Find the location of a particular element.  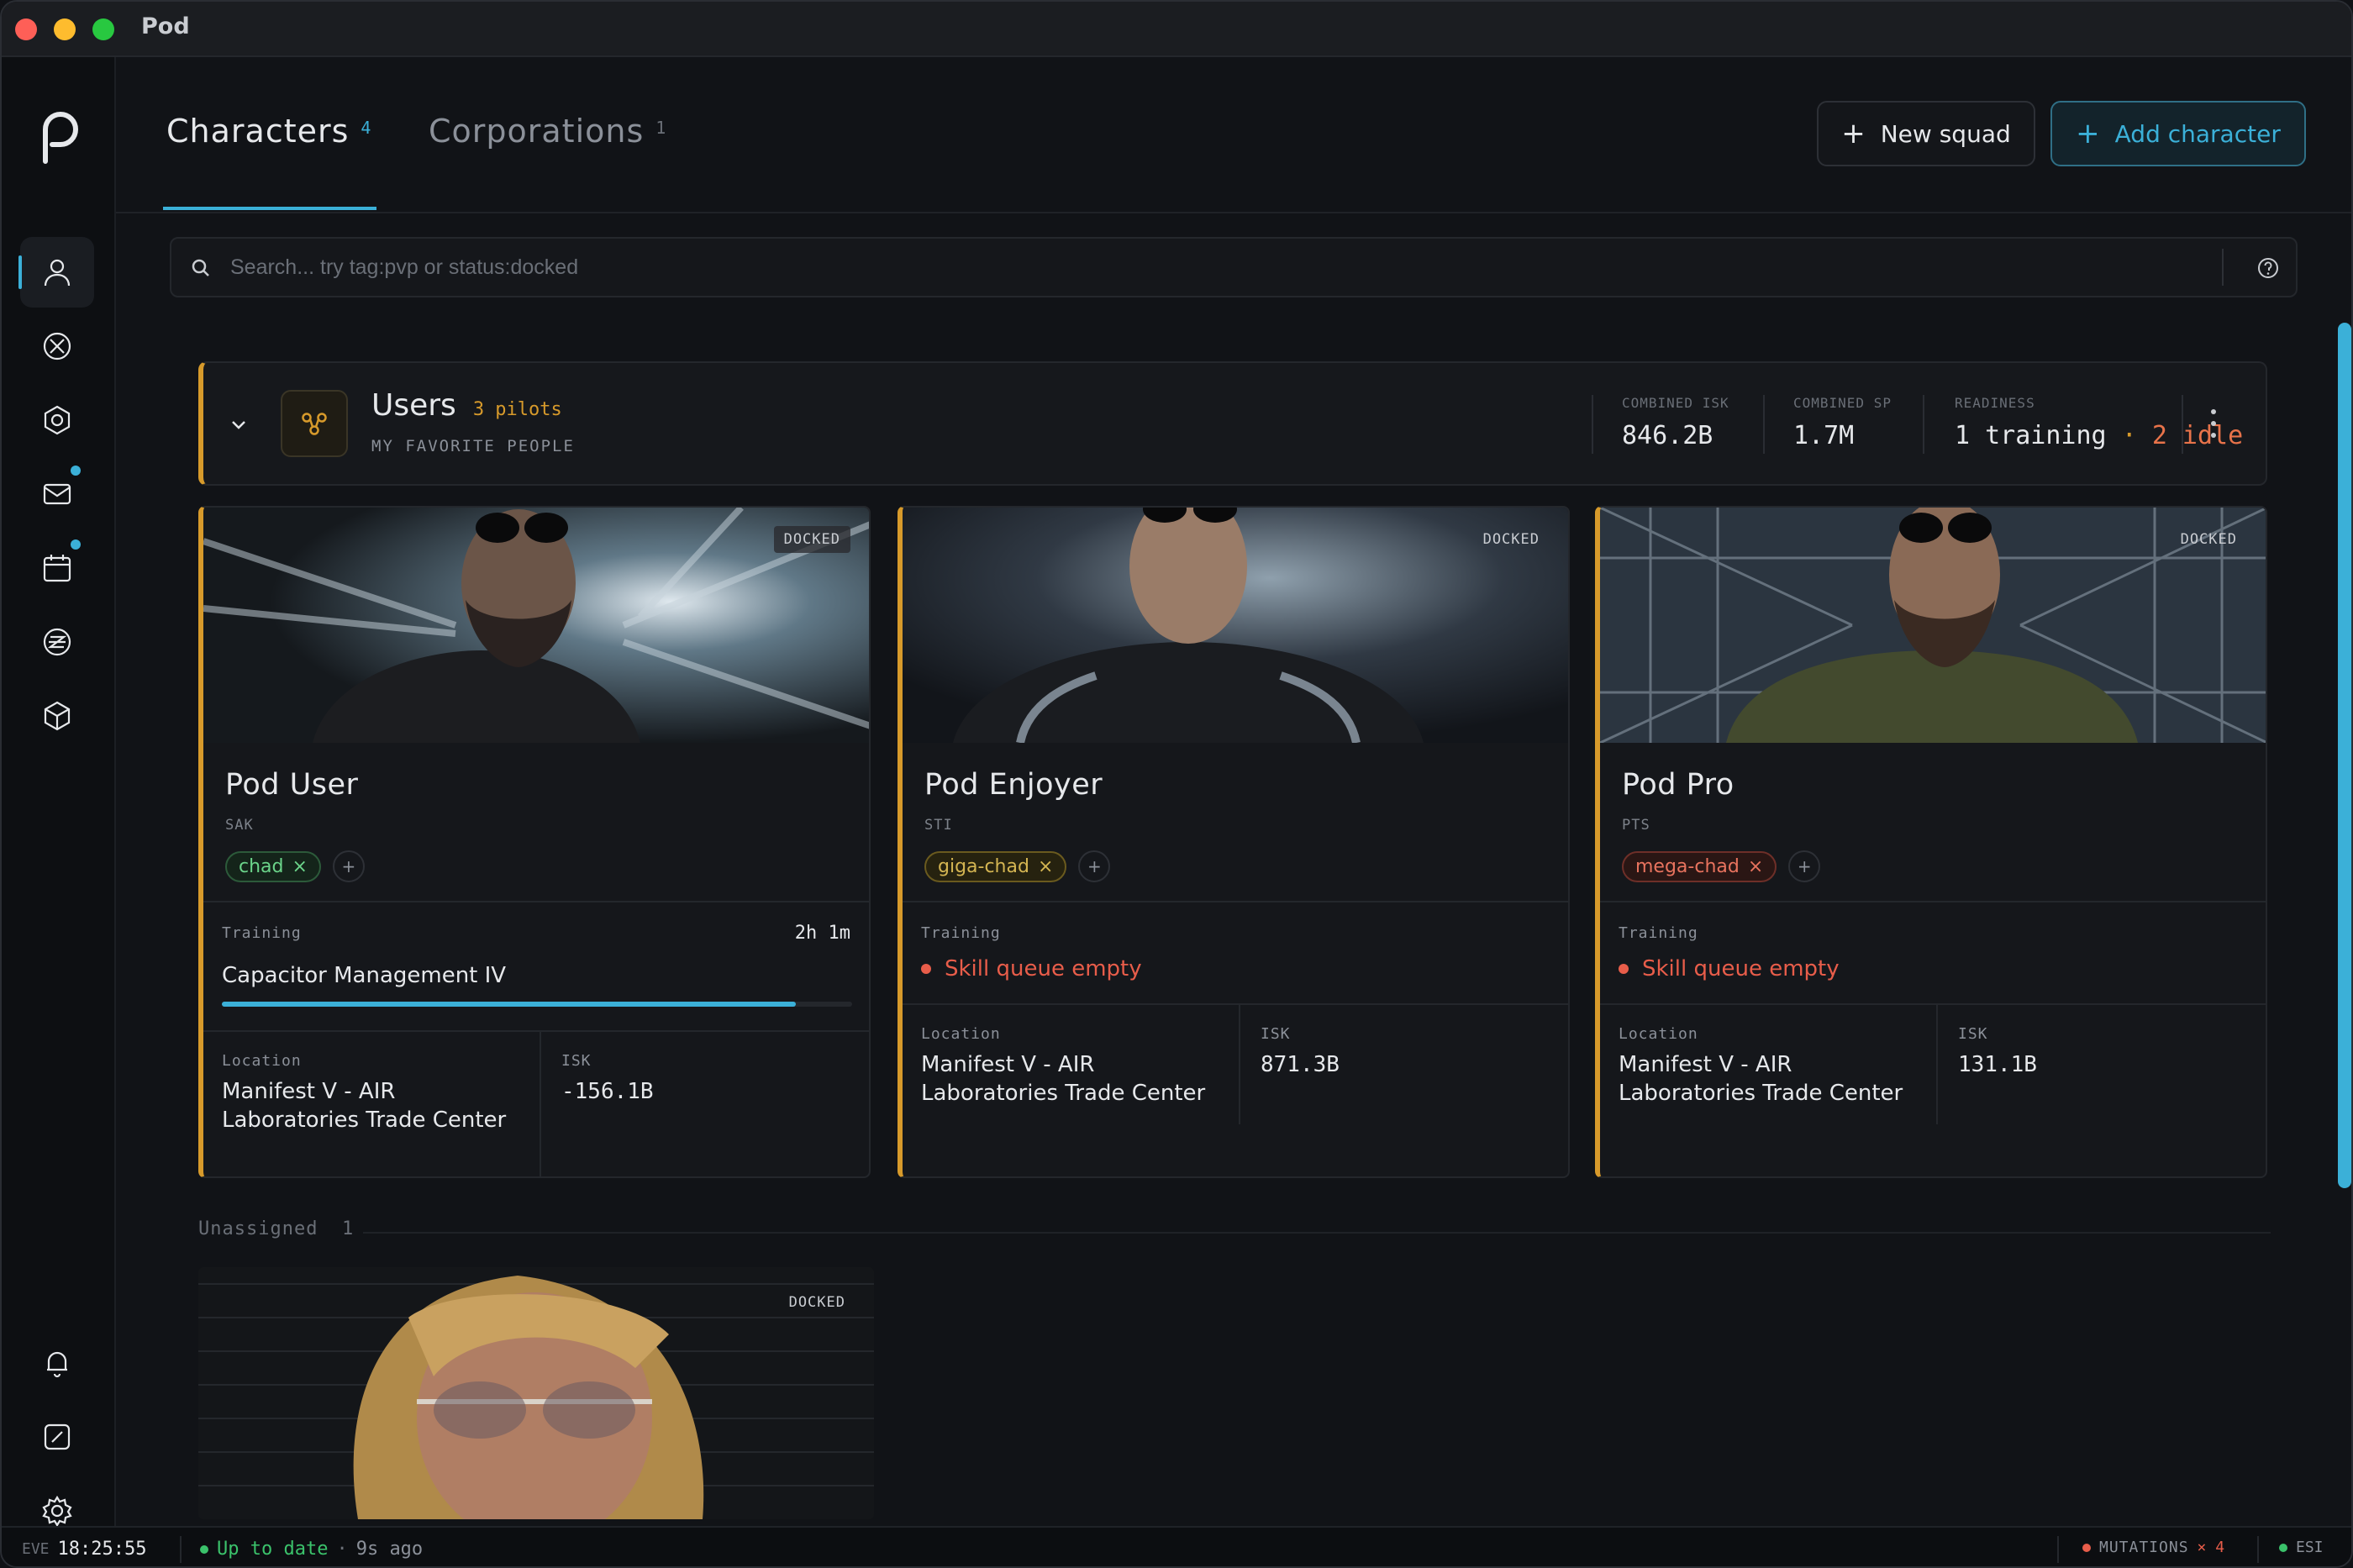

location-label: Location is located at coordinates (961, 1034).